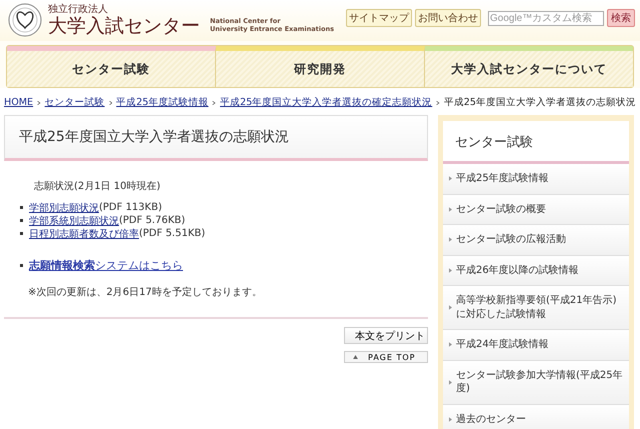  I want to click on file-size: (PDF 5.76KB), so click(152, 220).